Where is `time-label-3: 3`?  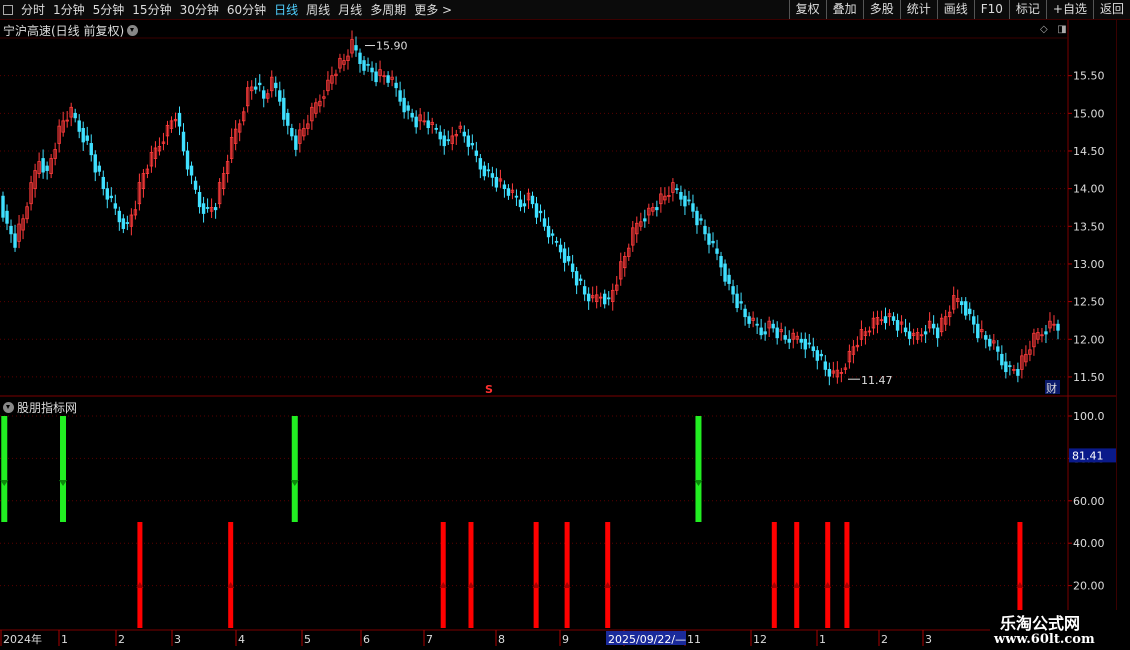
time-label-3: 3 is located at coordinates (177, 639).